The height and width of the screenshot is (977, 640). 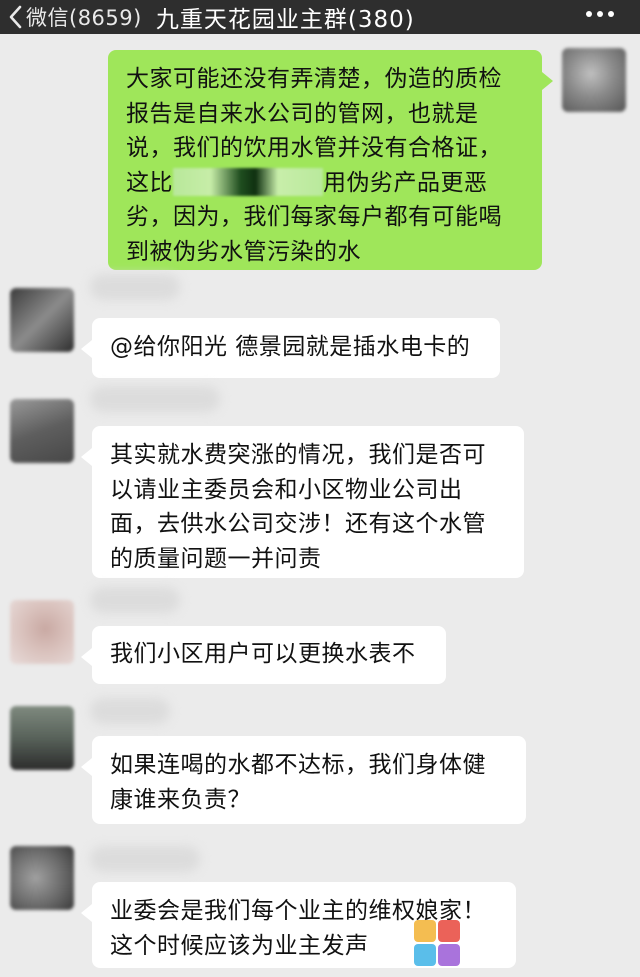 I want to click on message-line: @给你阳光 德景园就是插水电卡的, so click(x=290, y=347).